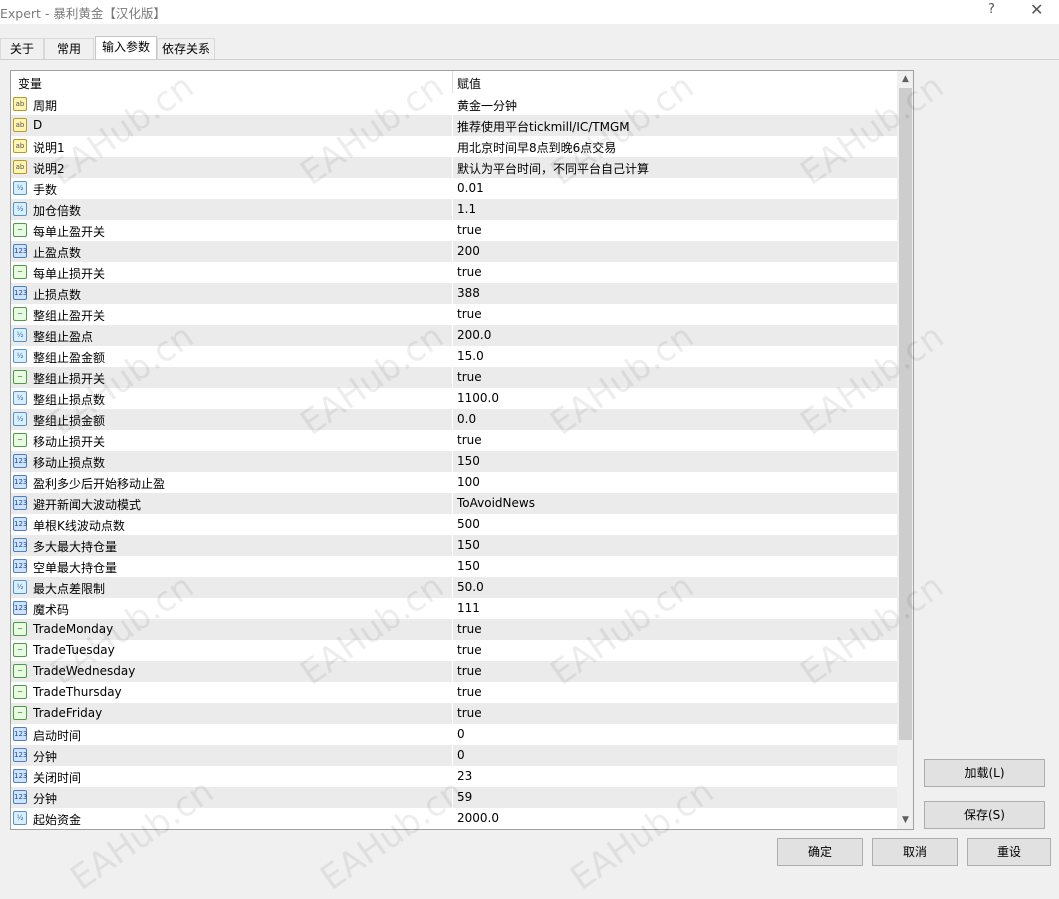 This screenshot has width=1059, height=899. What do you see at coordinates (452, 82) in the screenshot?
I see `column-divider` at bounding box center [452, 82].